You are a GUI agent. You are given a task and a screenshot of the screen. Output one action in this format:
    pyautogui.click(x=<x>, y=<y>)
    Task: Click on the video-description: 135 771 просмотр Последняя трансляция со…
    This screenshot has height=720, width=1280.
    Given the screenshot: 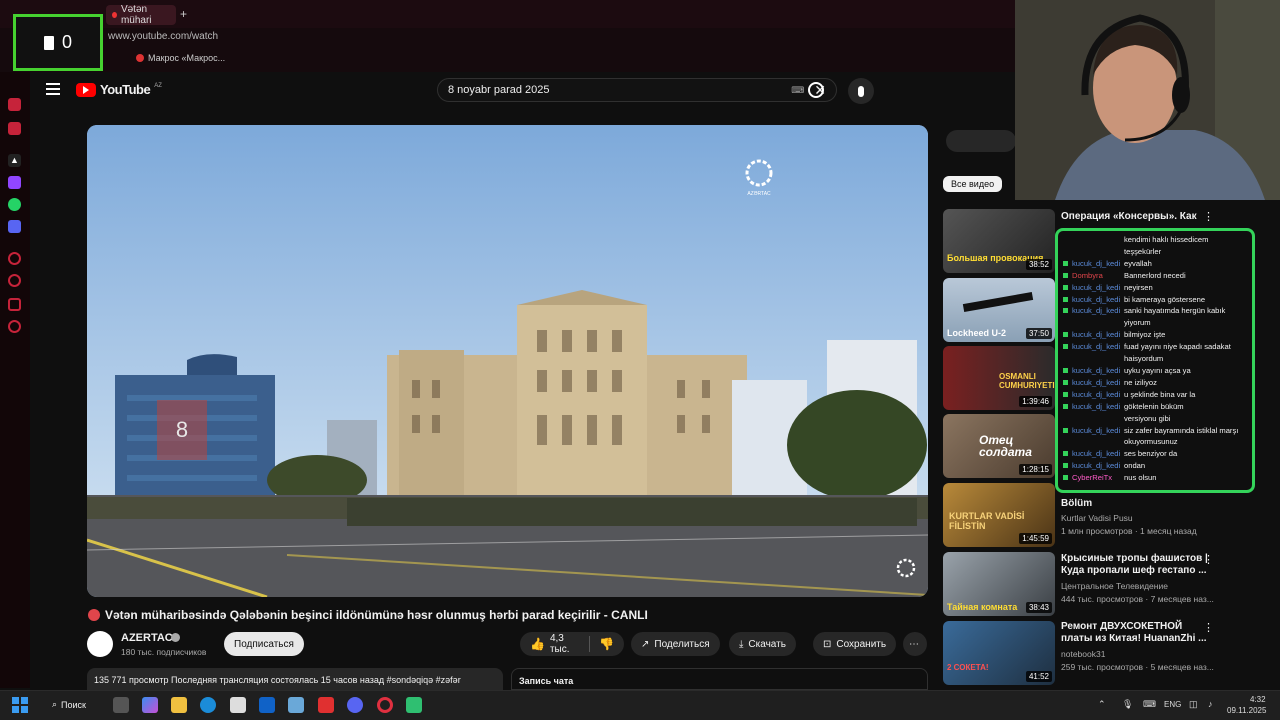 What is the action you would take?
    pyautogui.click(x=295, y=679)
    